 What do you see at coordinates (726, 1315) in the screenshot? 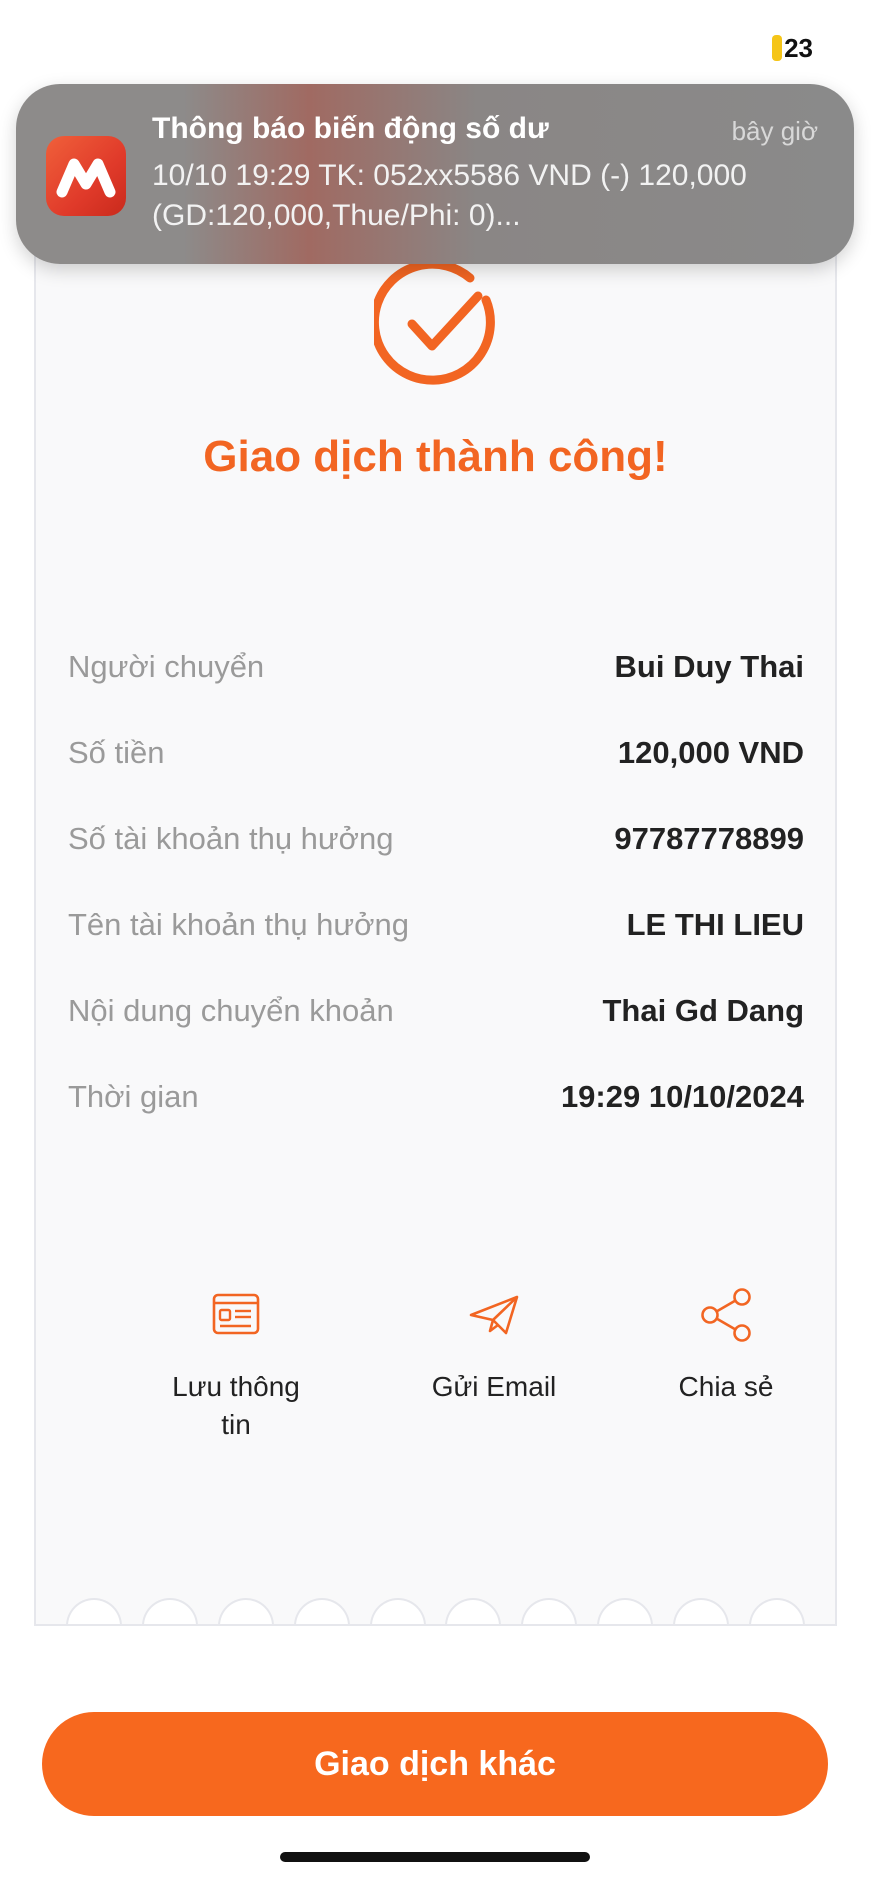
I see `share-icon` at bounding box center [726, 1315].